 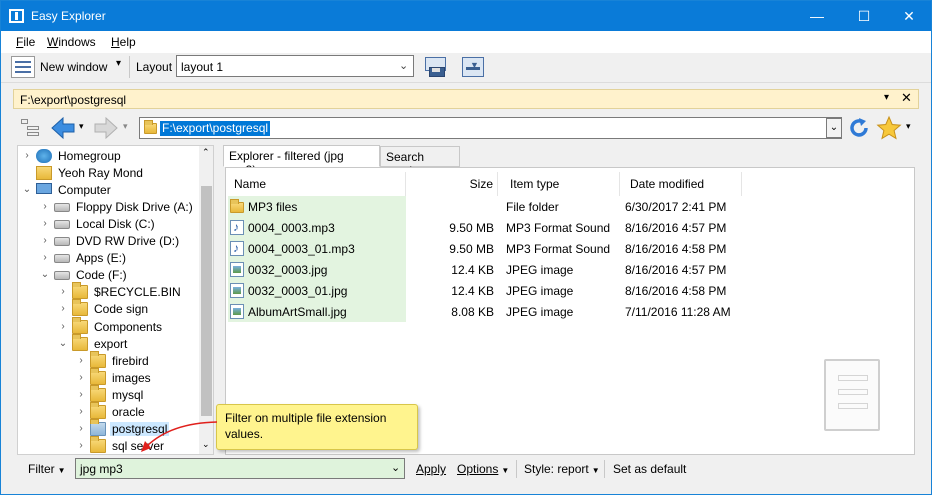 What do you see at coordinates (123, 42) in the screenshot?
I see `menu-help: Help` at bounding box center [123, 42].